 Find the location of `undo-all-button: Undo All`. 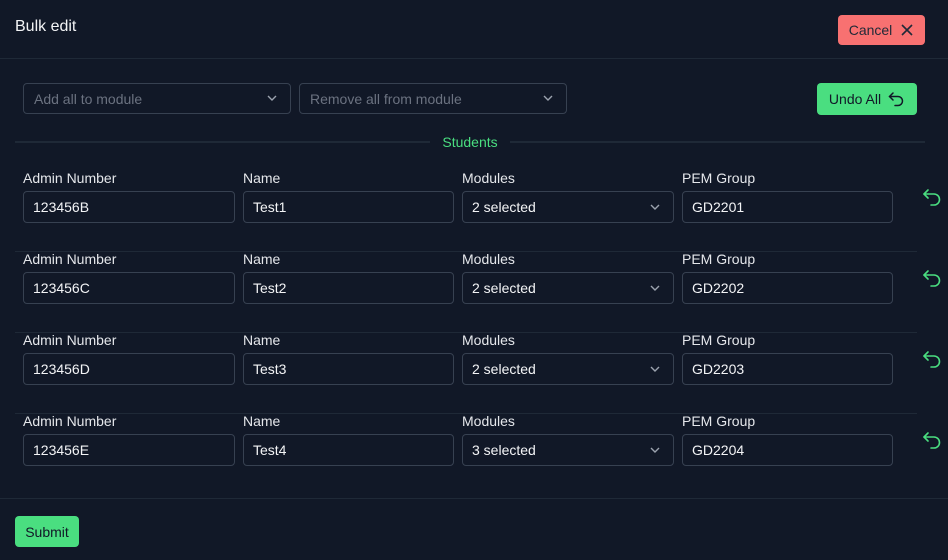

undo-all-button: Undo All is located at coordinates (867, 99).